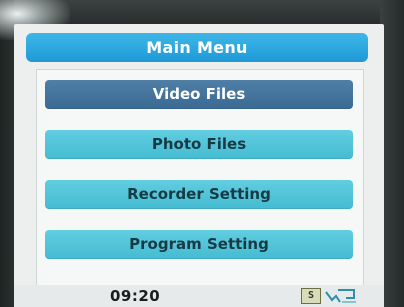  I want to click on clock-time: 09:20, so click(135, 296).